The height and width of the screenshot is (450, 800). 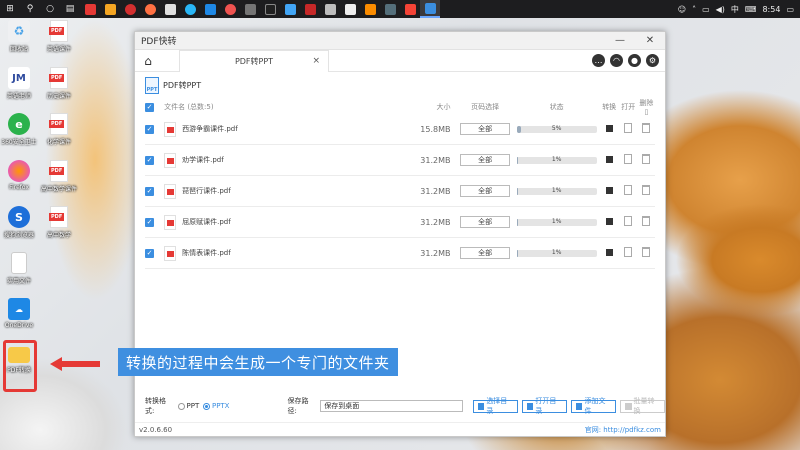 What do you see at coordinates (10, 9) in the screenshot?
I see `windows-start-icon: ⊞` at bounding box center [10, 9].